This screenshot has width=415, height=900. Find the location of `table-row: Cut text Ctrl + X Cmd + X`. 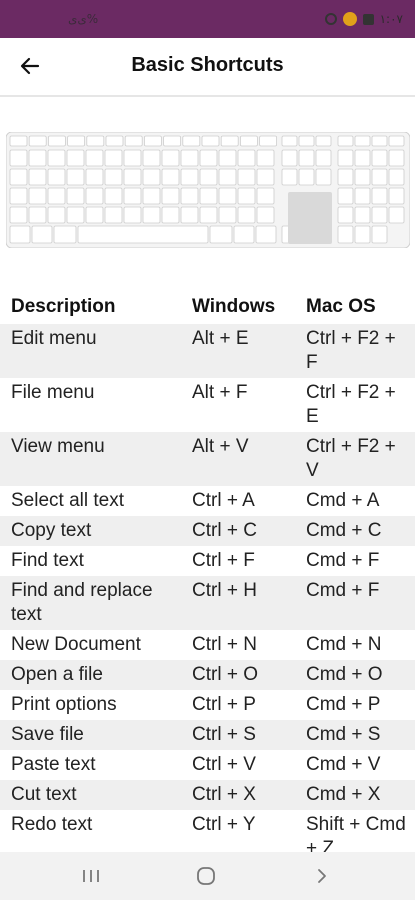

table-row: Cut text Ctrl + X Cmd + X is located at coordinates (207, 795).